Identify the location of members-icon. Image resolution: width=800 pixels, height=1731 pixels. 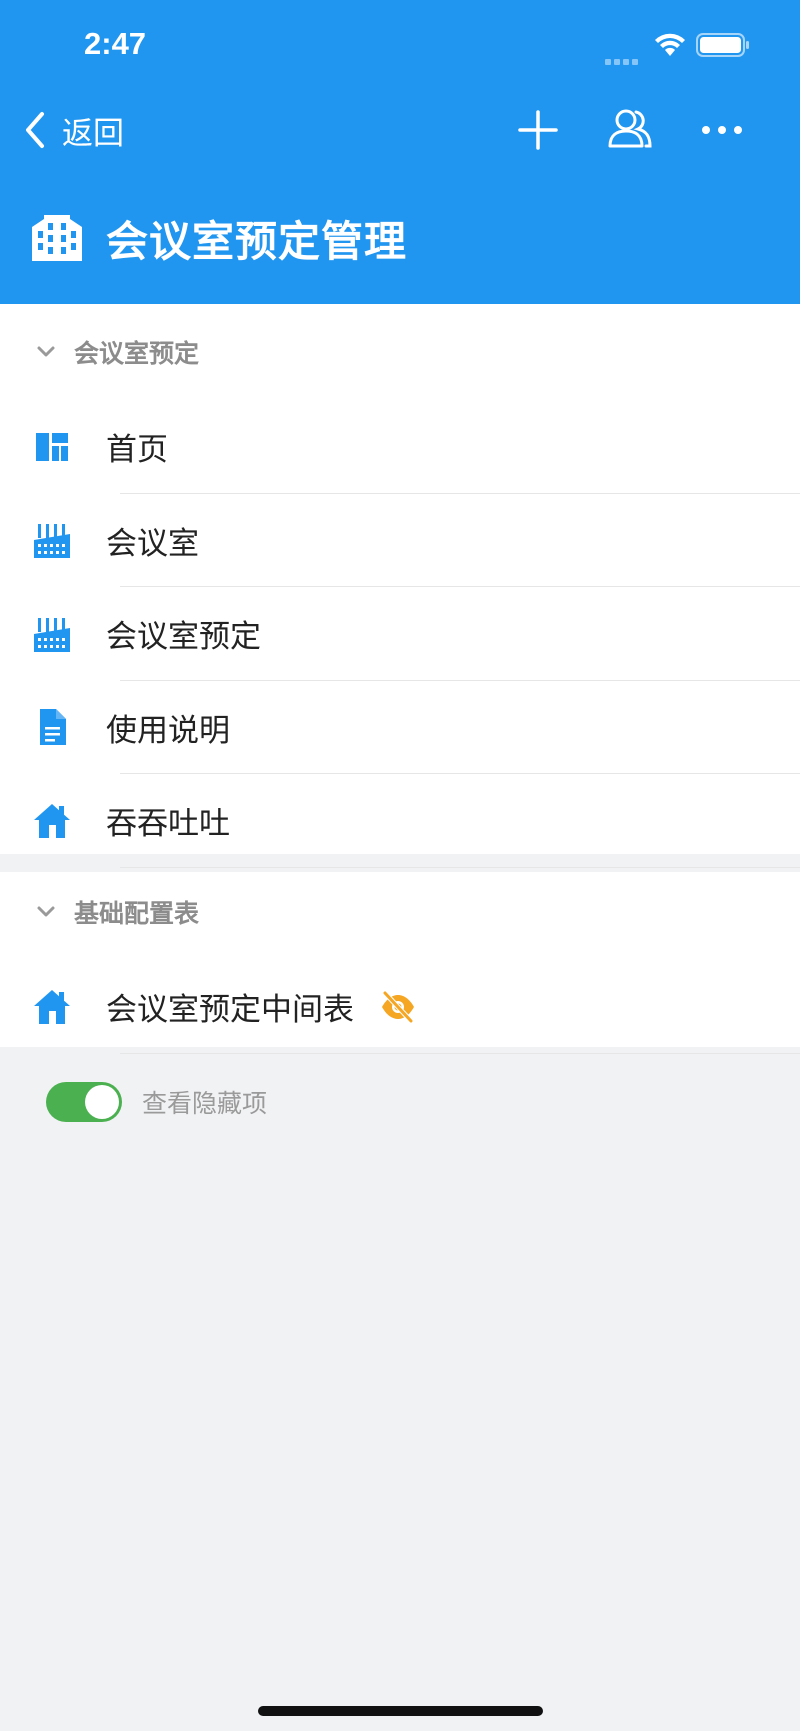
(630, 128).